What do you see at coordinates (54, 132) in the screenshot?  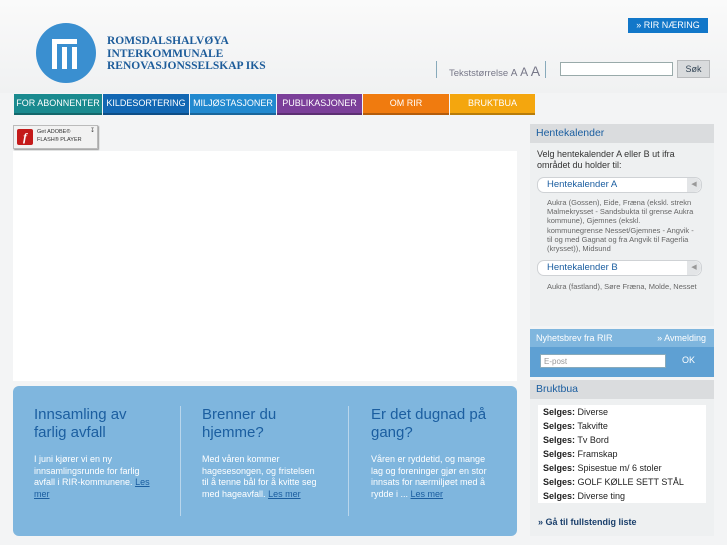 I see `flash-line-1: Get ADOBE®` at bounding box center [54, 132].